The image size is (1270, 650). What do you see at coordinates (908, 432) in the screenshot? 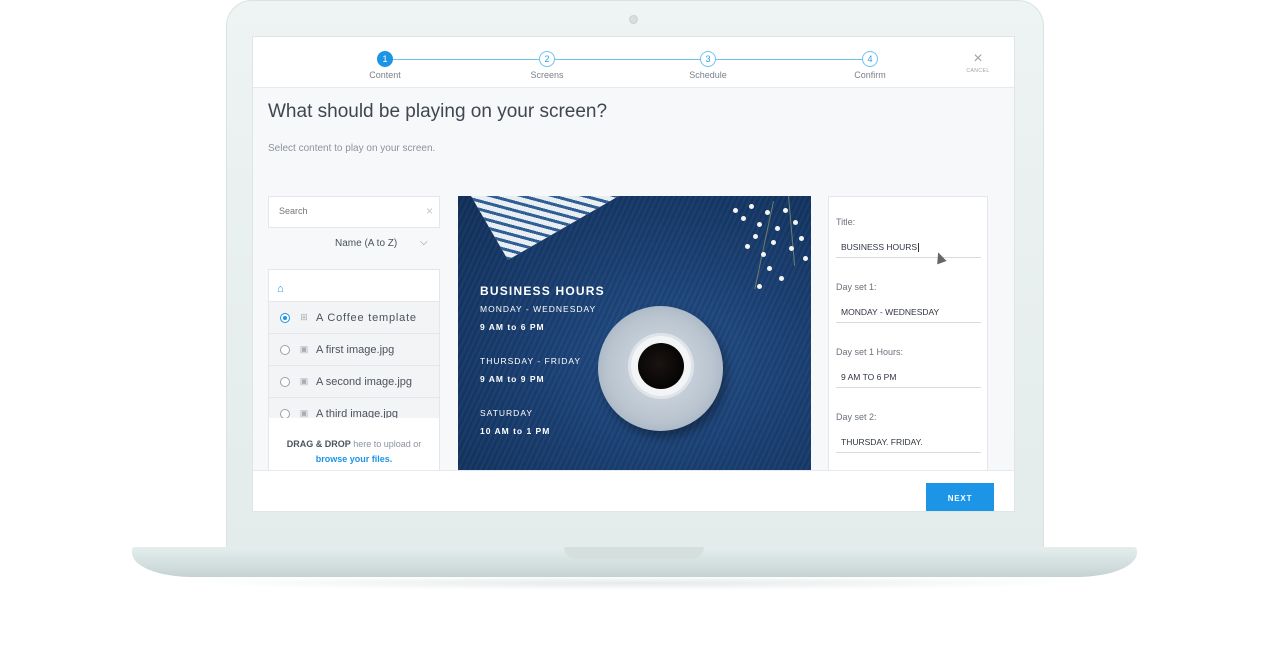
I see `day-set-2-field-group: Day set 2: THURSDAY. FRIDAY.` at bounding box center [908, 432].